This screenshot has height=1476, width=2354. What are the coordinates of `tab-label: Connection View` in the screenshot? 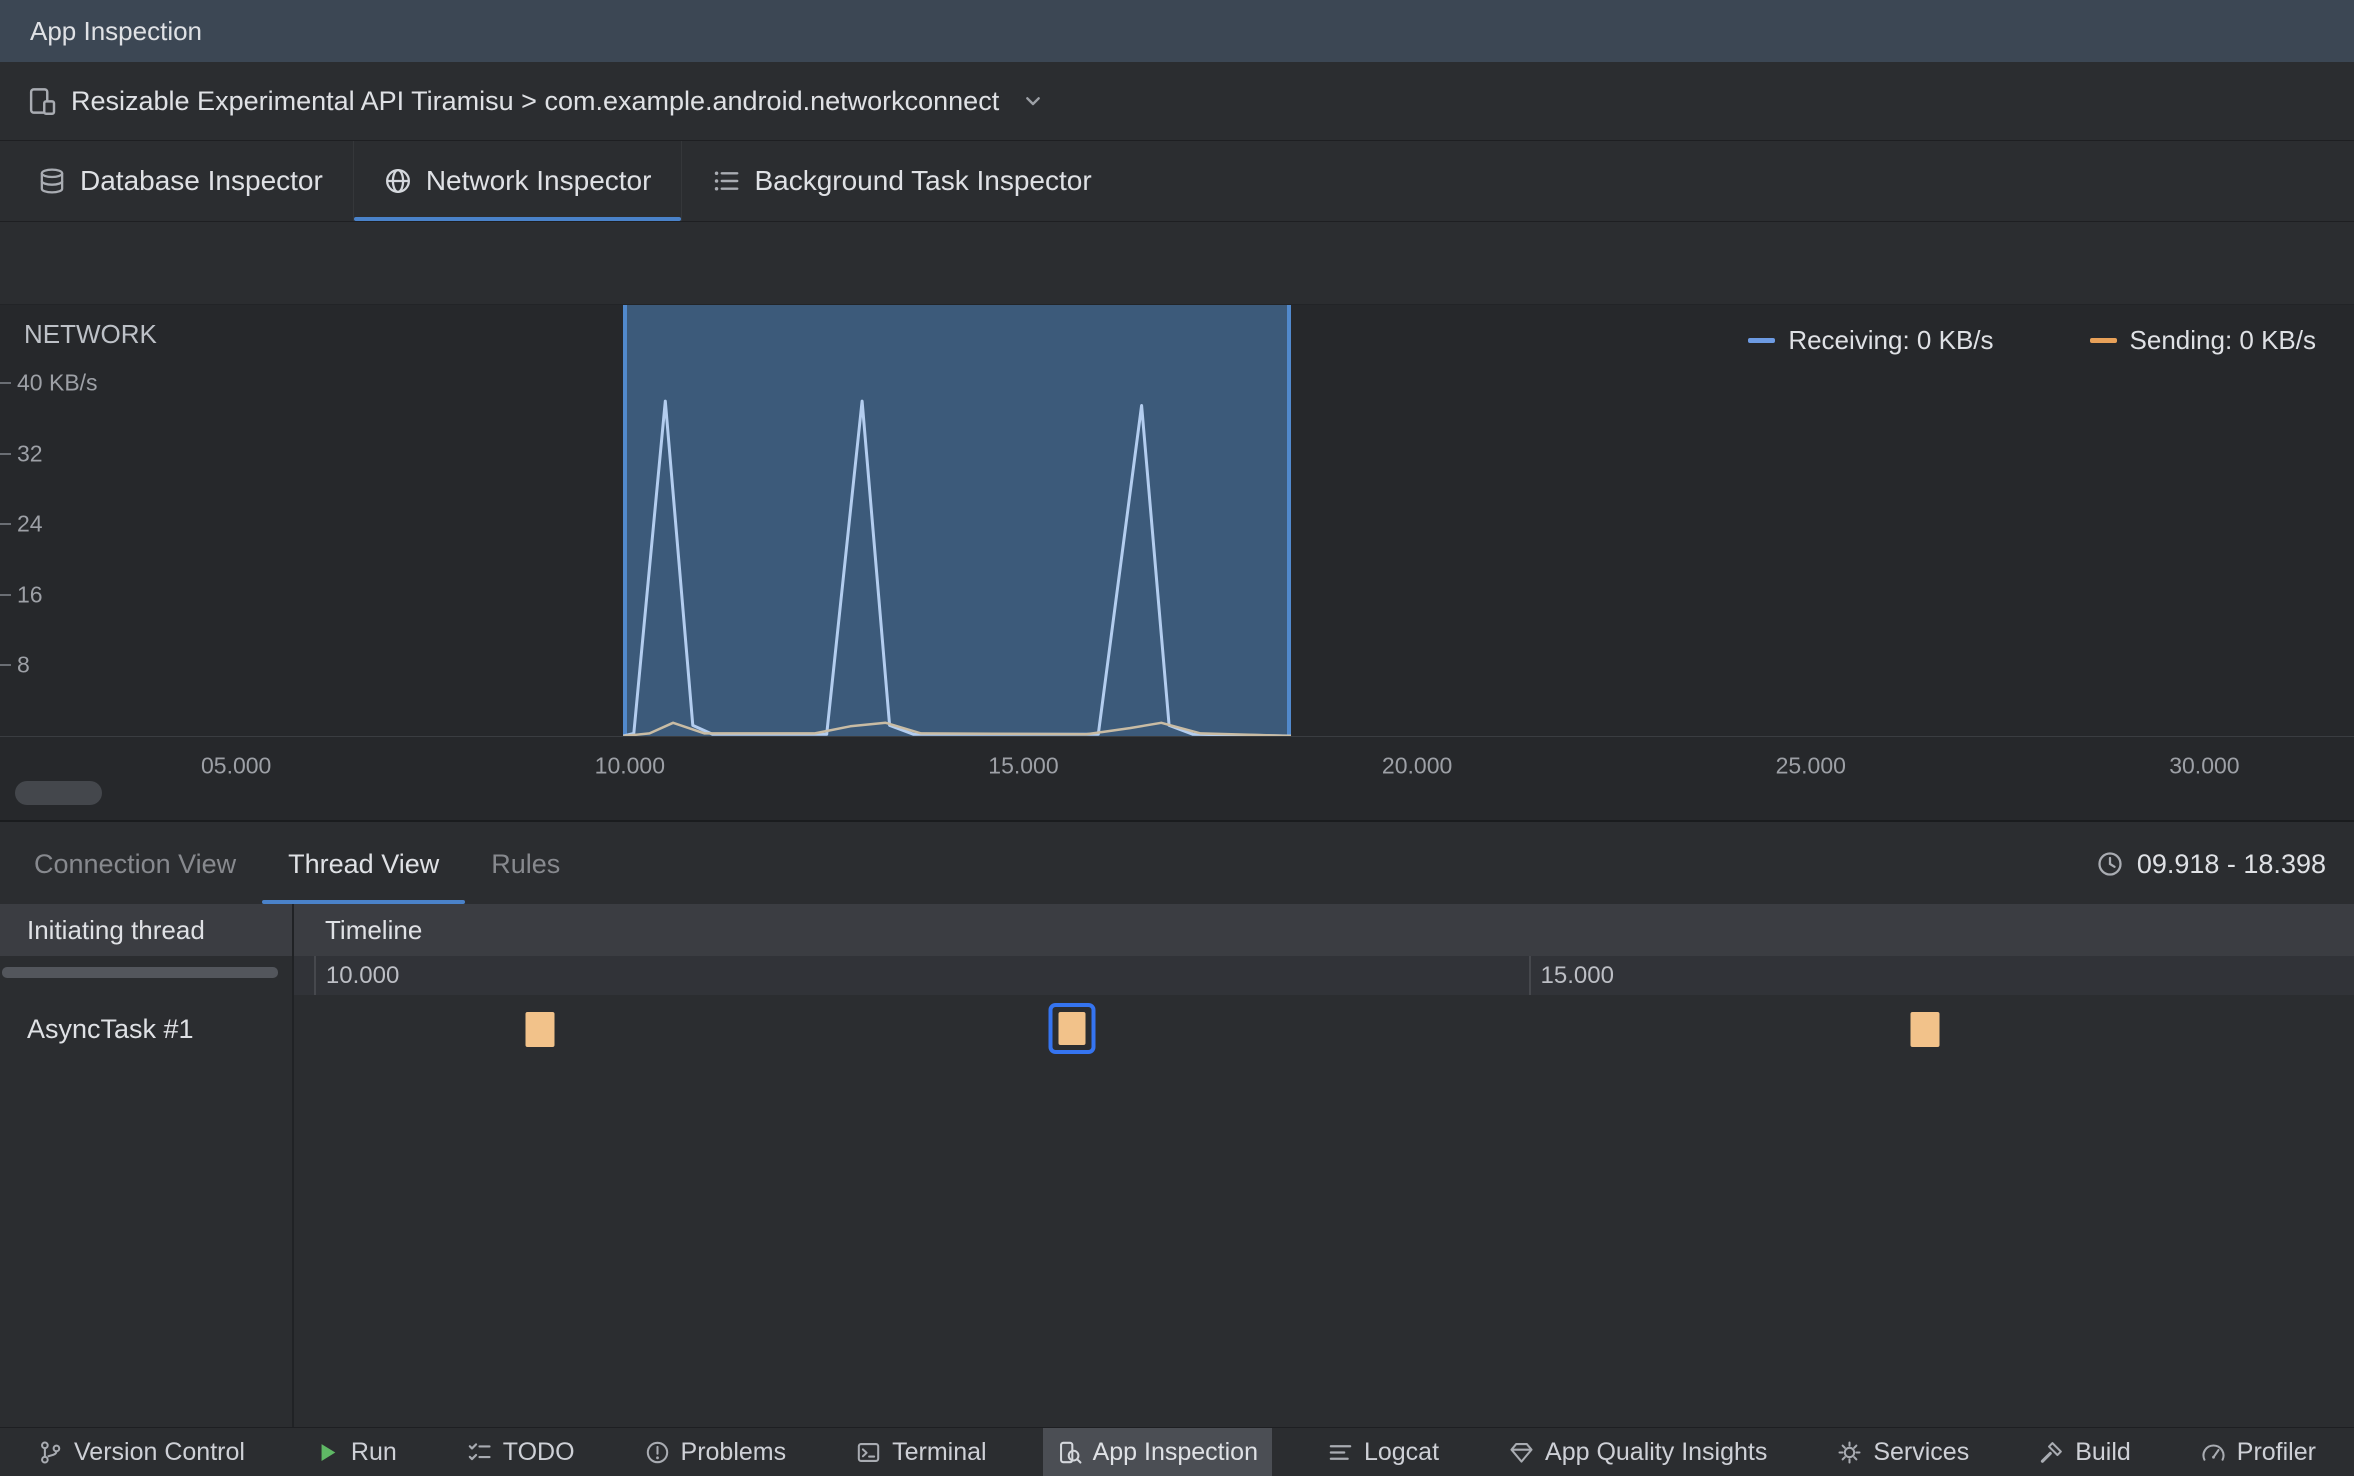 It's located at (135, 863).